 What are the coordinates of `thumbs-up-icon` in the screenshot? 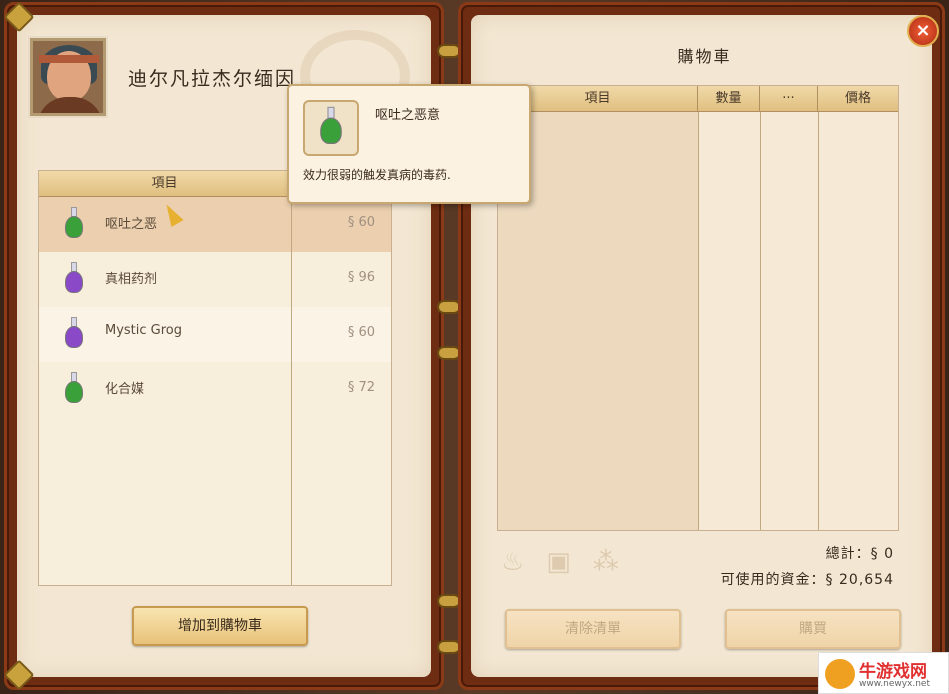 It's located at (840, 674).